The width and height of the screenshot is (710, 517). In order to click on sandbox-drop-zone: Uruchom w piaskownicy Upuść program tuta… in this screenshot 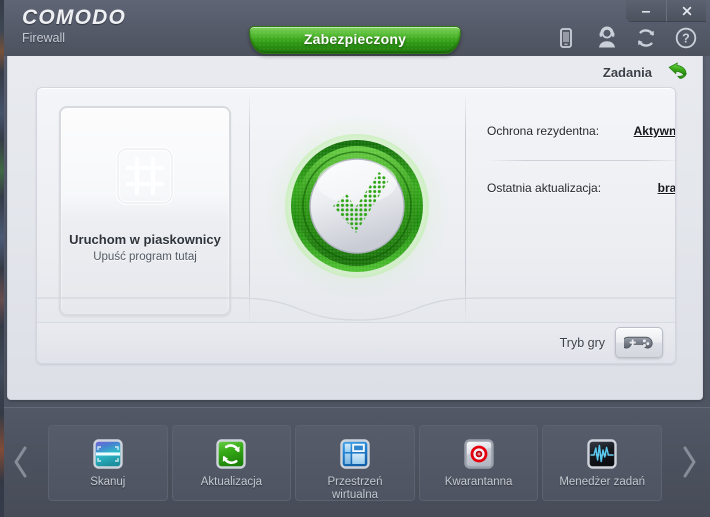, I will do `click(145, 211)`.